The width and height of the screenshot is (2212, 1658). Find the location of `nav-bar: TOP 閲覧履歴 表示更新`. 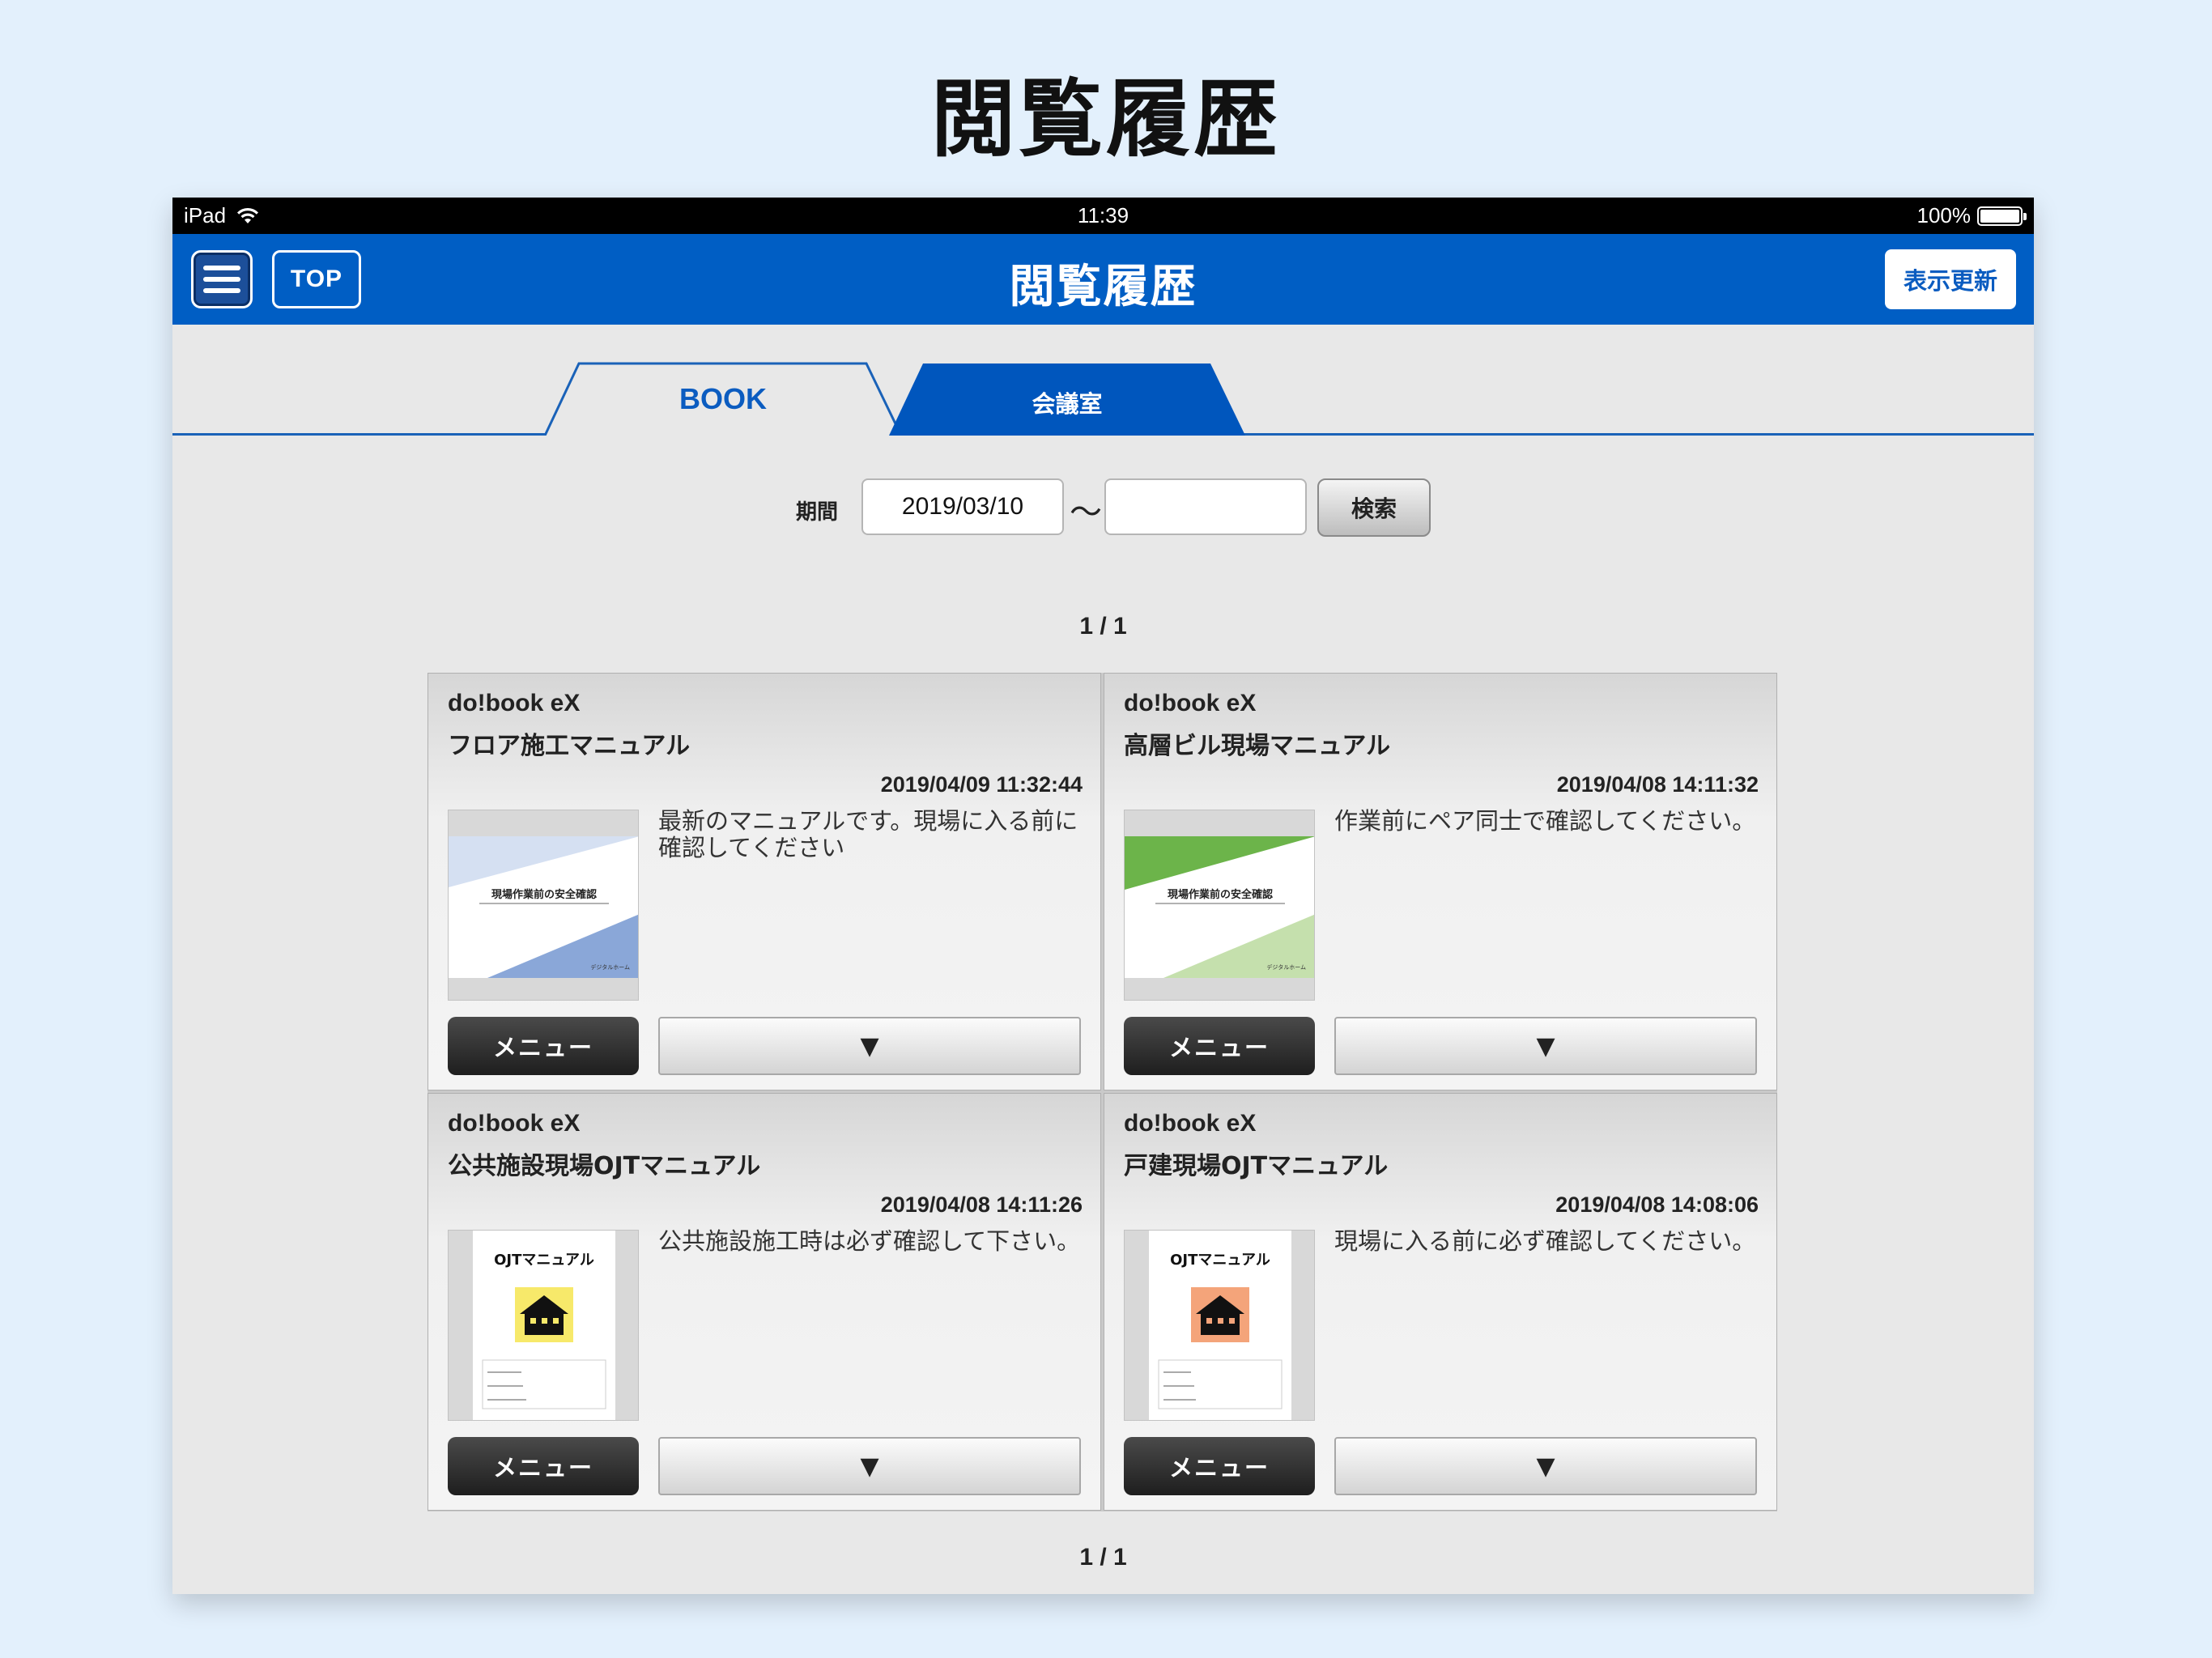

nav-bar: TOP 閲覧履歴 表示更新 is located at coordinates (1103, 279).